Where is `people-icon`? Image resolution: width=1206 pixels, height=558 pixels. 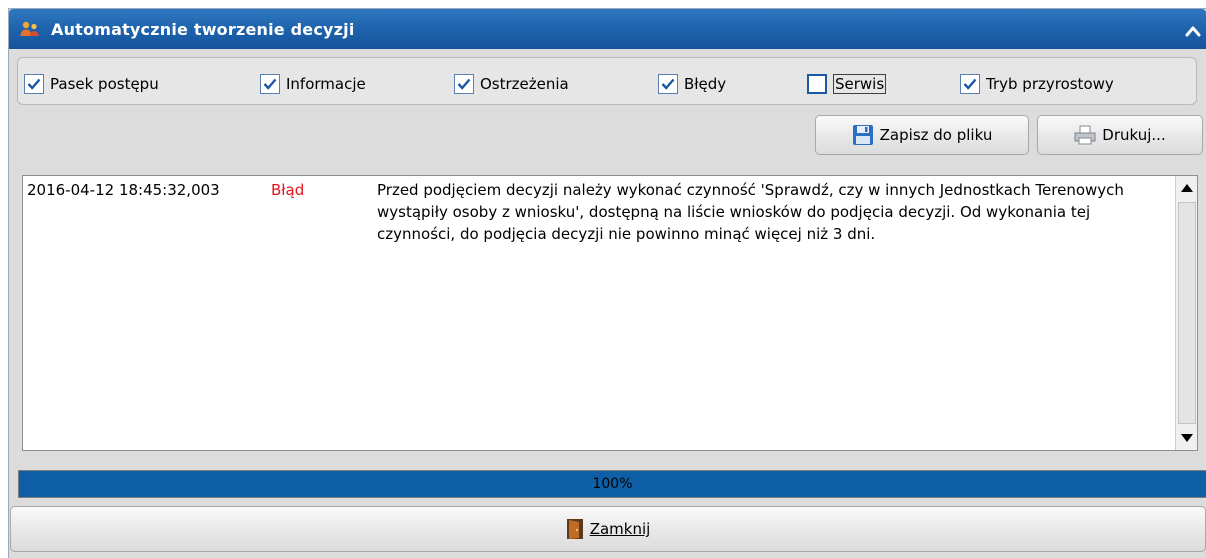 people-icon is located at coordinates (29, 28).